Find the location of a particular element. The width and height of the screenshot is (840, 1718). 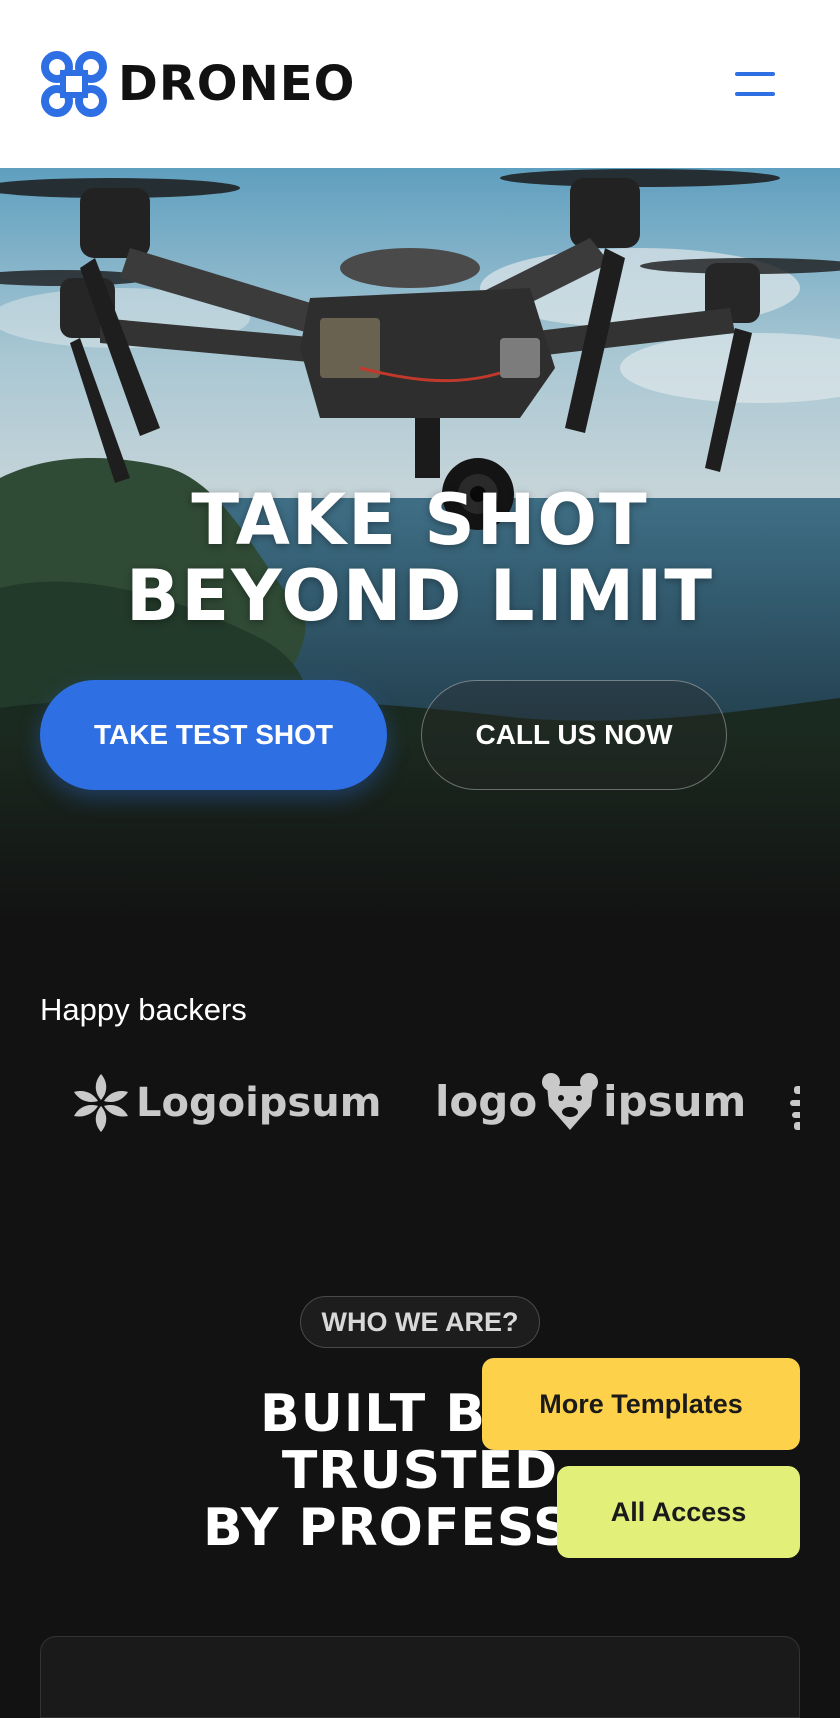

hamburger-menu-icon is located at coordinates (755, 85).